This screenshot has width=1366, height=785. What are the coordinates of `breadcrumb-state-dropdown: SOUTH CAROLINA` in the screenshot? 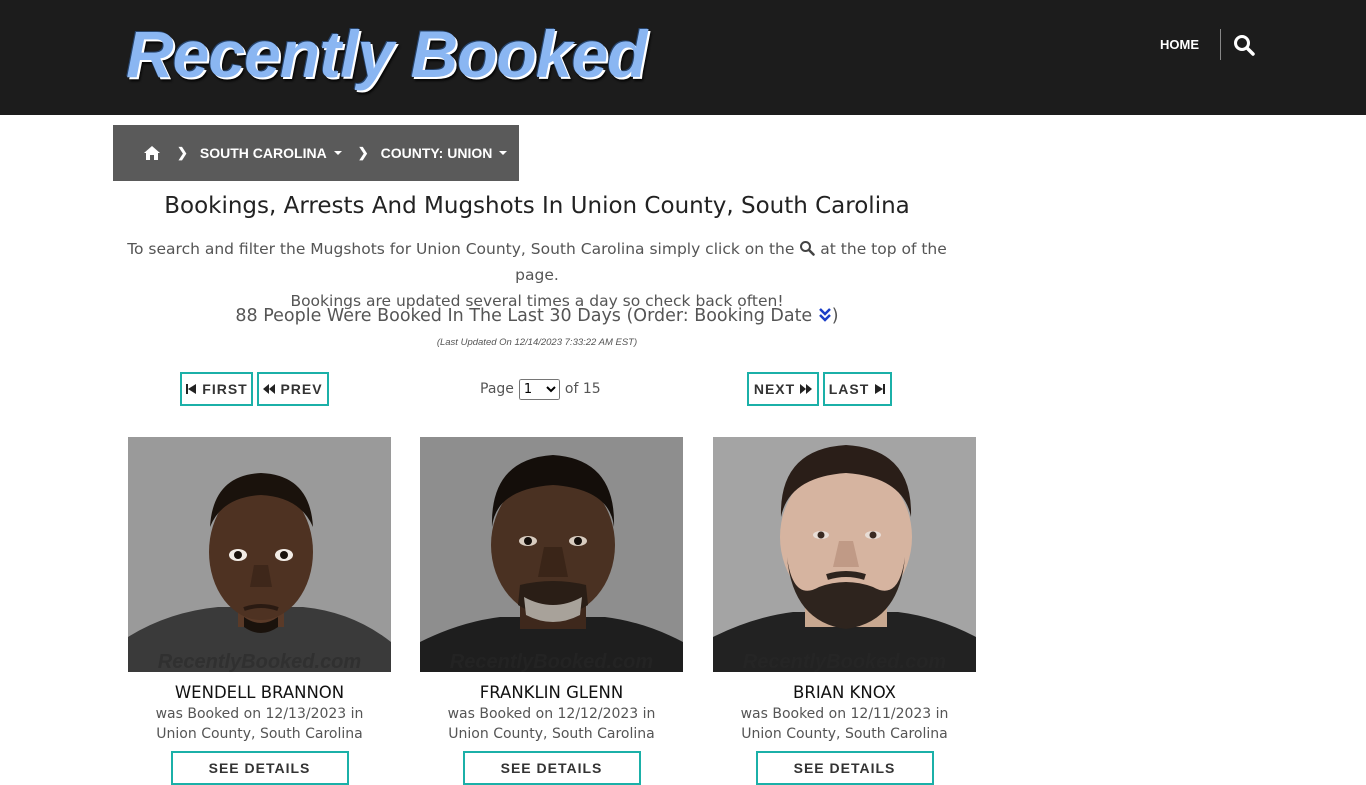 It's located at (271, 153).